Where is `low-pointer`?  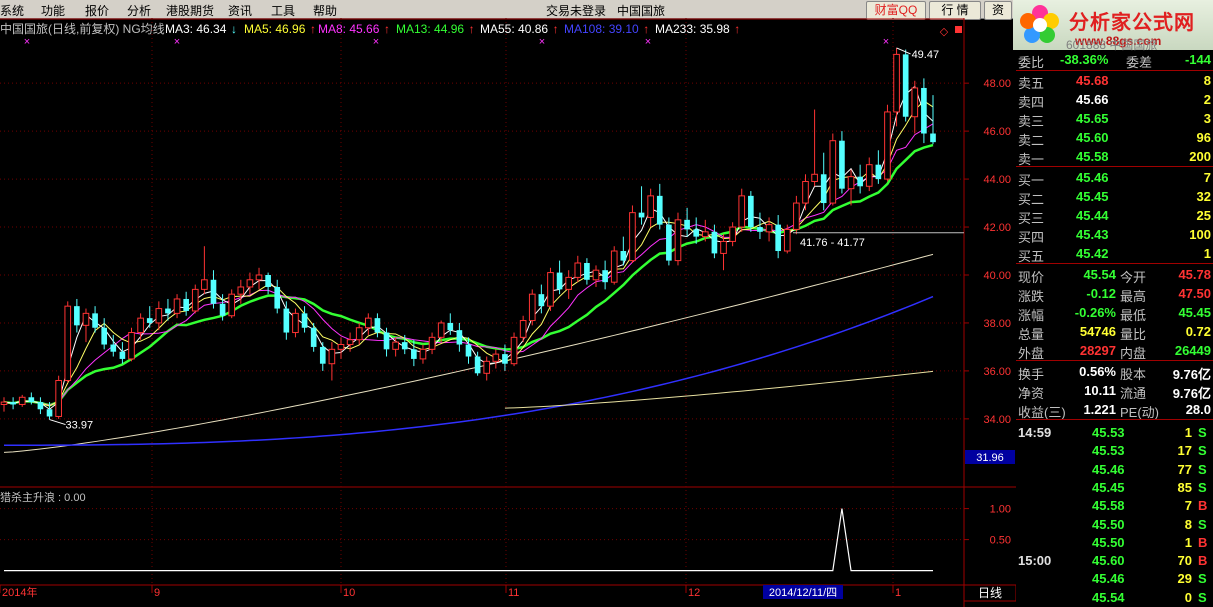
low-pointer is located at coordinates (57, 422).